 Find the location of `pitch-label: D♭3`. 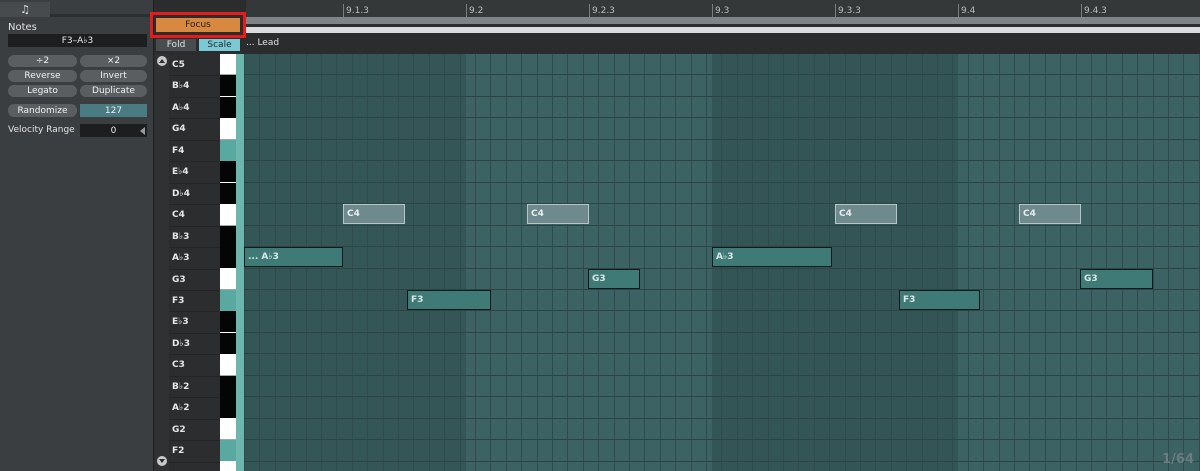

pitch-label: D♭3 is located at coordinates (181, 343).